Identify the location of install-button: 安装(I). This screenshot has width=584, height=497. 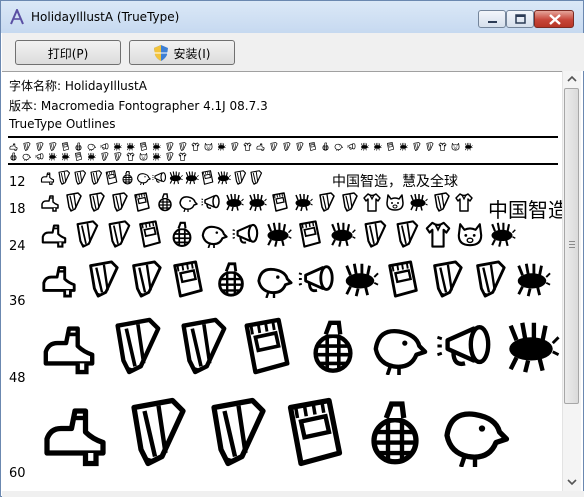
(182, 52).